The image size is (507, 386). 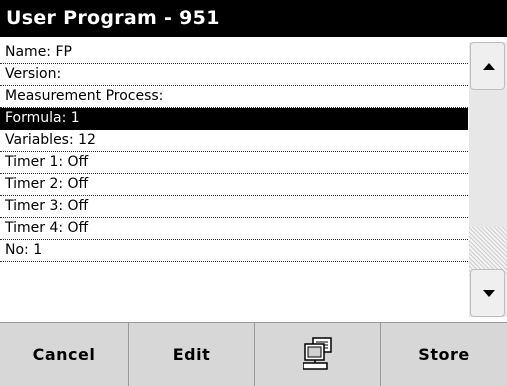 I want to click on list-item-timer-1: Timer 1: Off, so click(x=234, y=163).